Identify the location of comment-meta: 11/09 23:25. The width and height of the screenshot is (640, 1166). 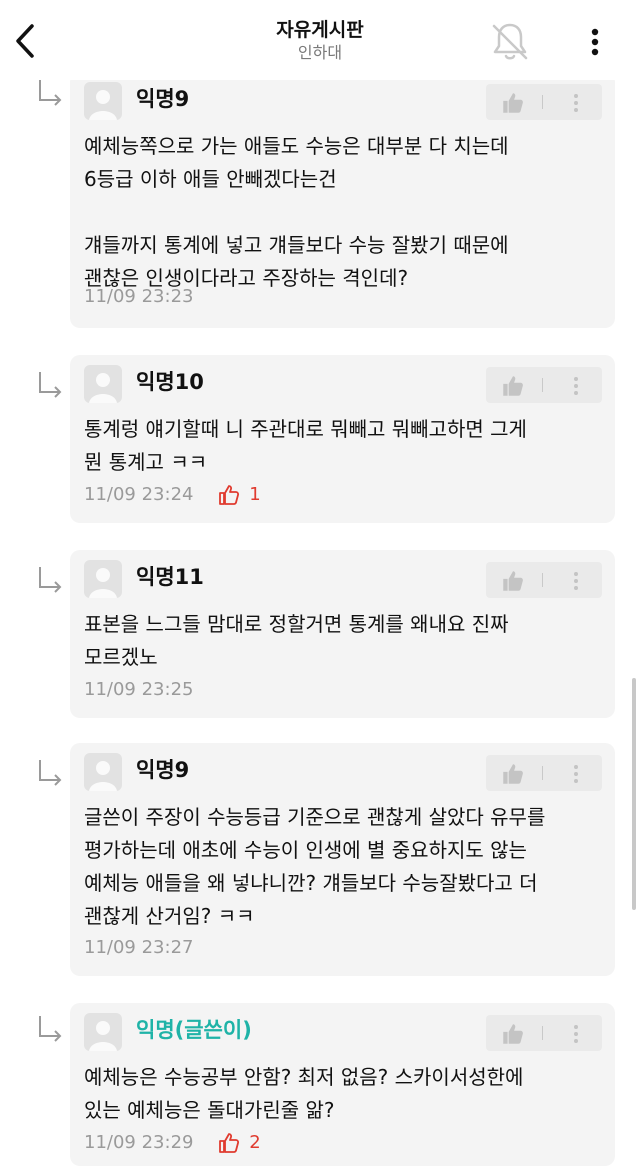
(138, 690).